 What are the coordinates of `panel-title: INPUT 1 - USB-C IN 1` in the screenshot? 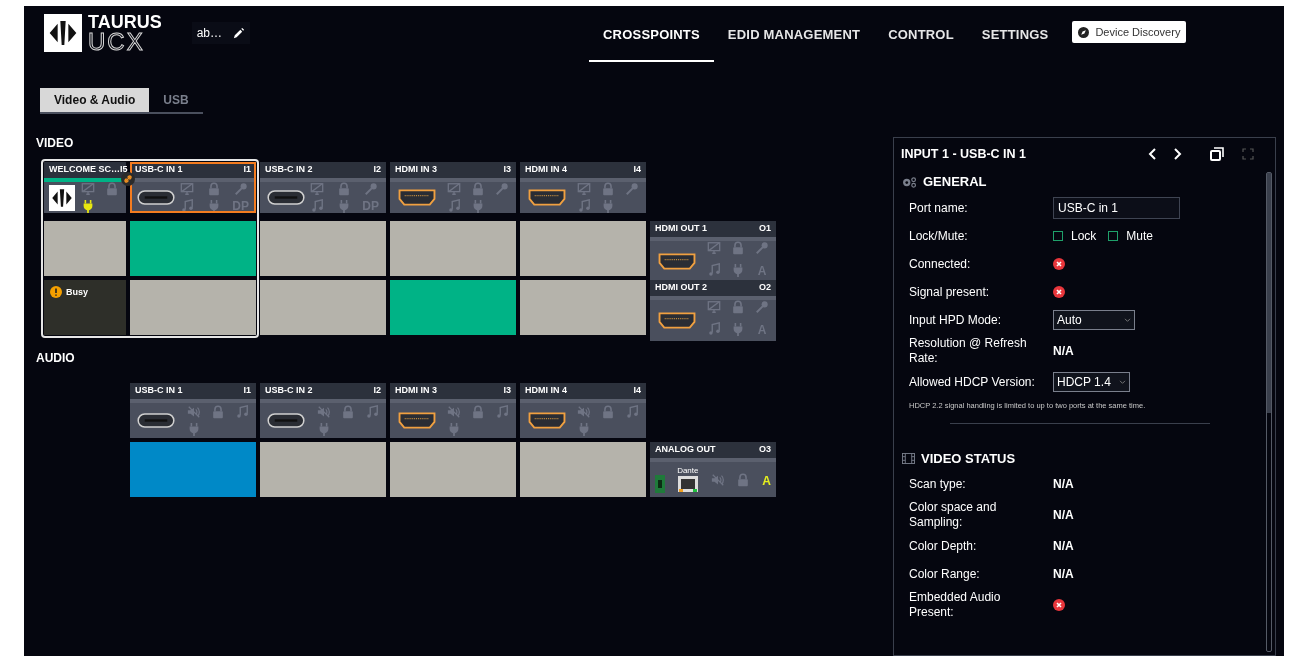 It's located at (963, 154).